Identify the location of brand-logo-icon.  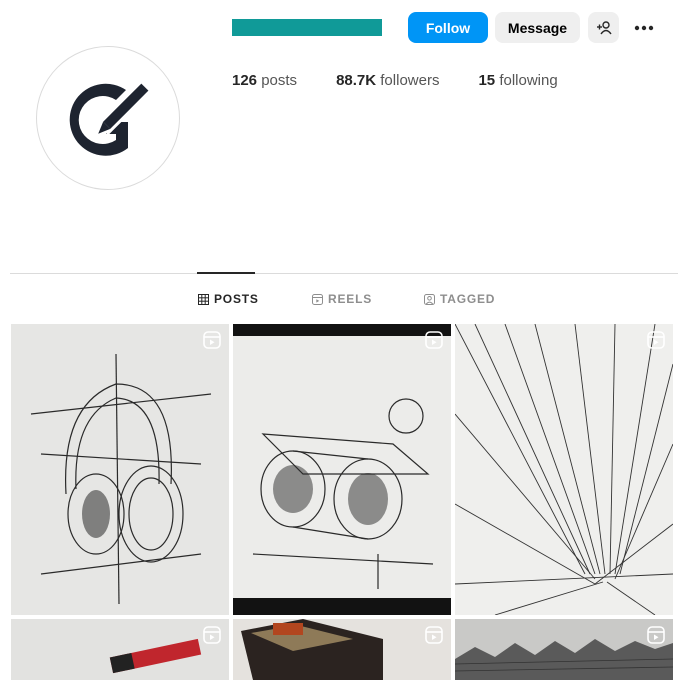
(109, 117).